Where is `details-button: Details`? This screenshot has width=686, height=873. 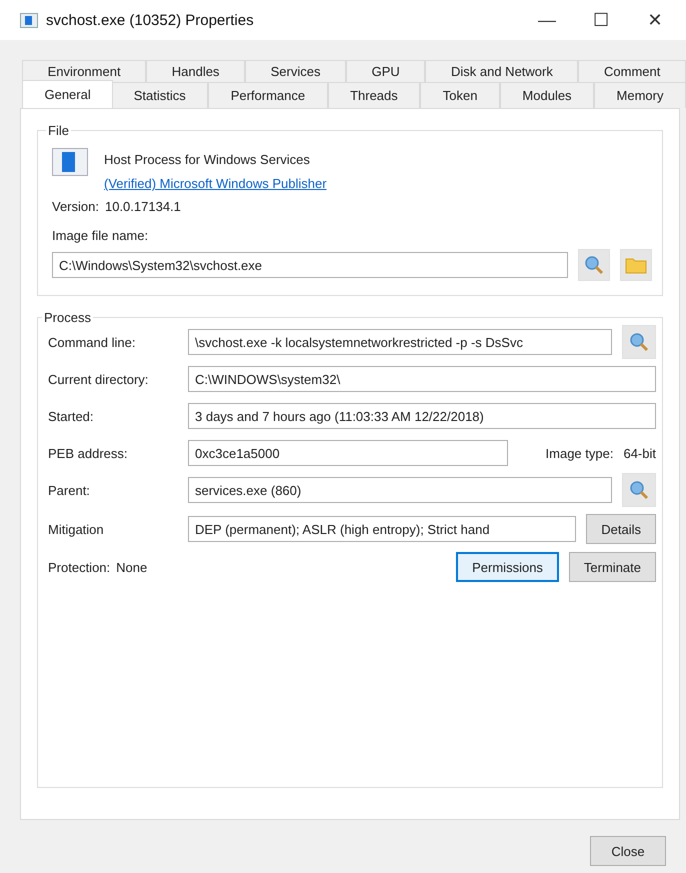 details-button: Details is located at coordinates (621, 529).